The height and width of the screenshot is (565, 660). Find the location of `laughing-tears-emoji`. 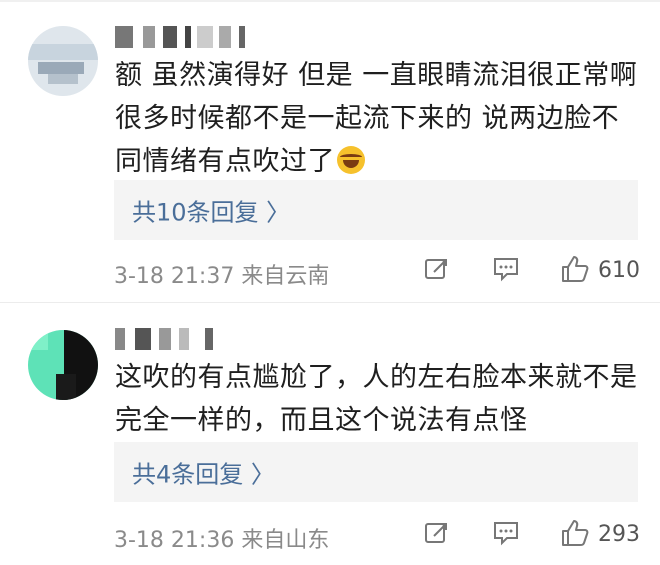

laughing-tears-emoji is located at coordinates (351, 160).